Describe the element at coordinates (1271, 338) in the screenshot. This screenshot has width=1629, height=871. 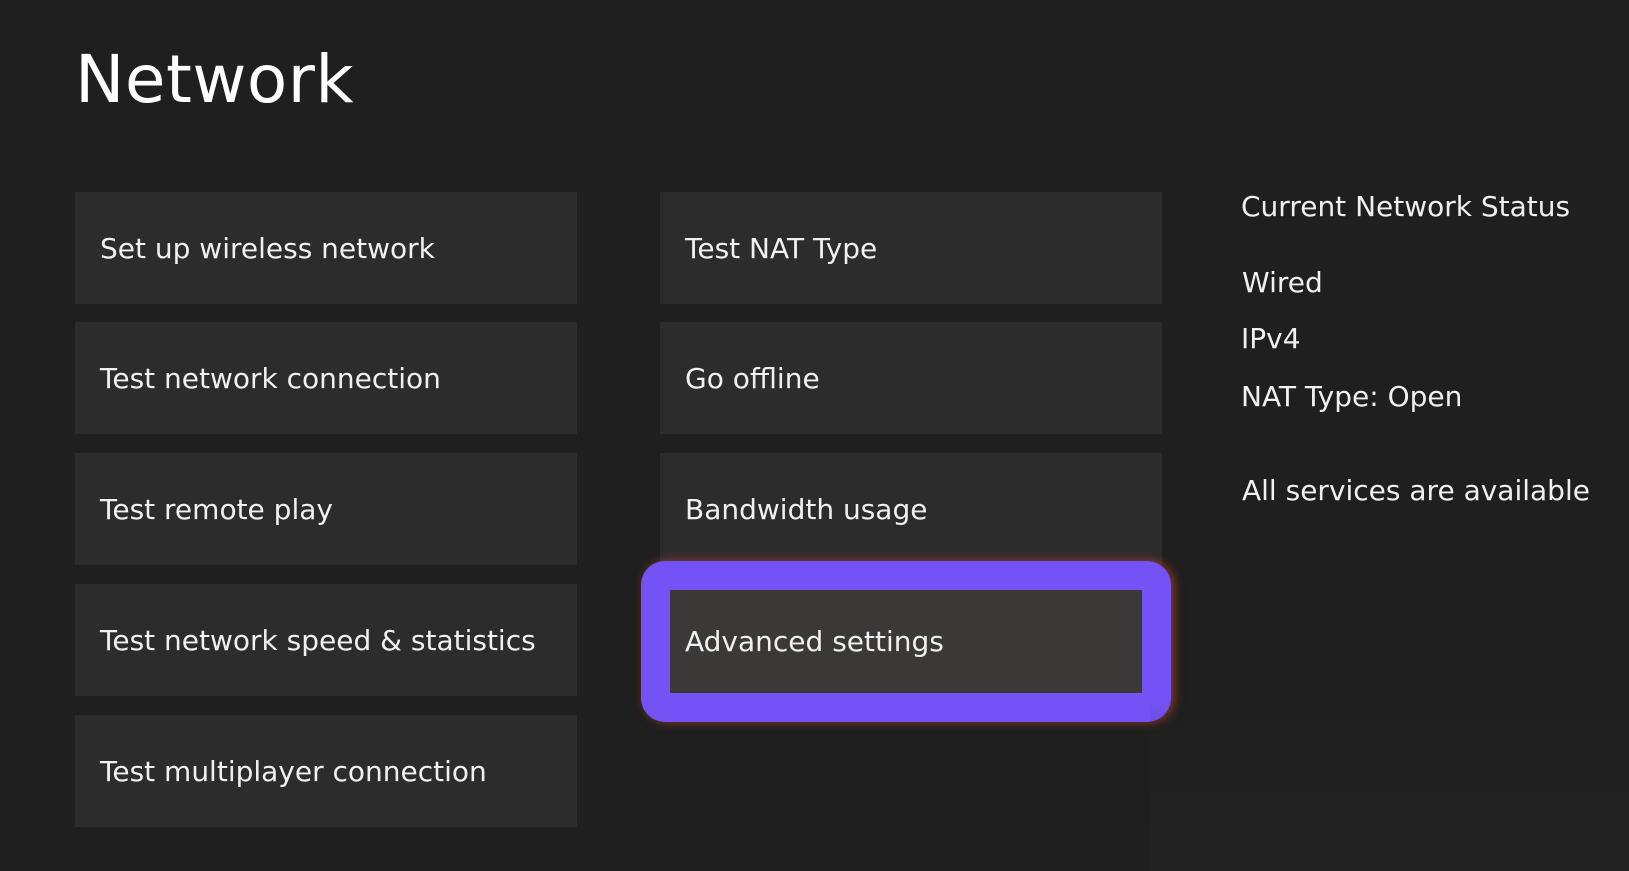
I see `ip-version: IPv4` at that location.